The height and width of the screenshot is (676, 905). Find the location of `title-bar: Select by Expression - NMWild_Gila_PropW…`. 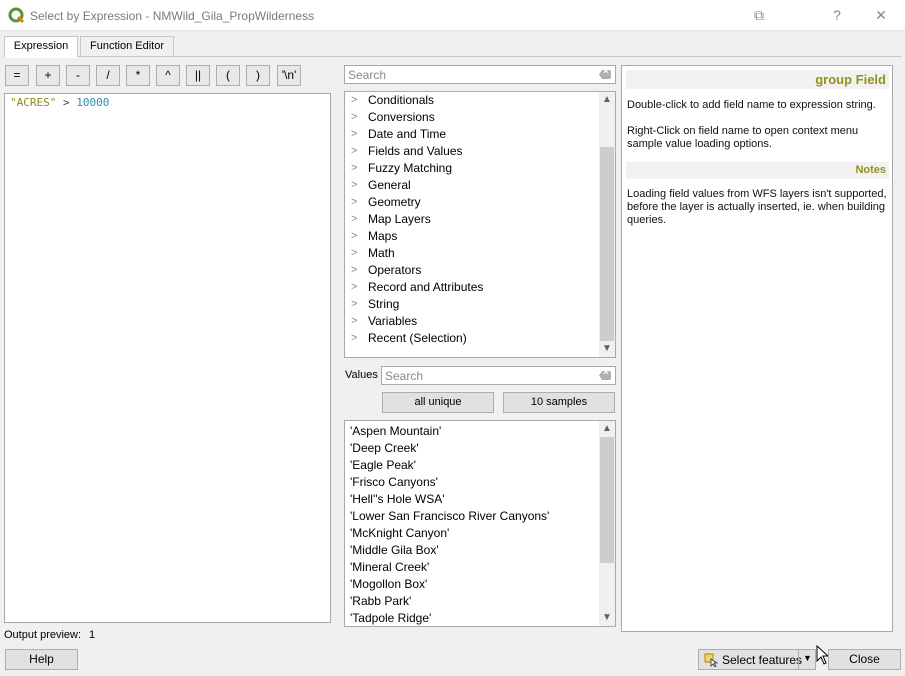

title-bar: Select by Expression - NMWild_Gila_PropW… is located at coordinates (452, 15).